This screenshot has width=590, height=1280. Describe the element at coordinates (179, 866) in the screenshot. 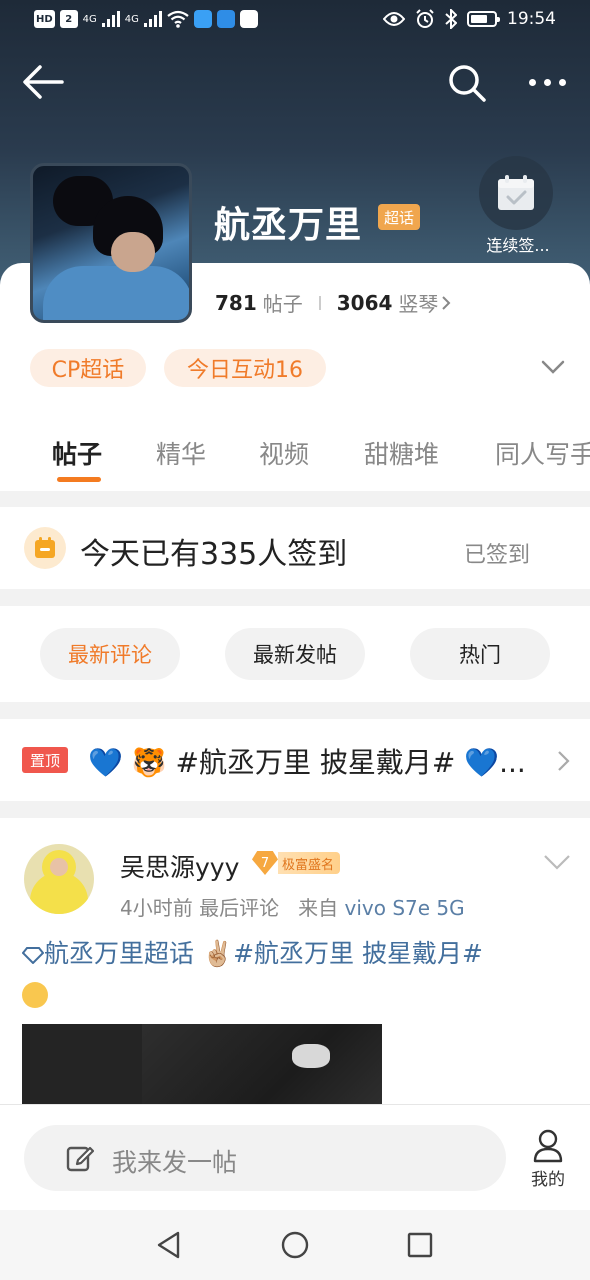

I see `author-name: 吴思源yyy` at that location.